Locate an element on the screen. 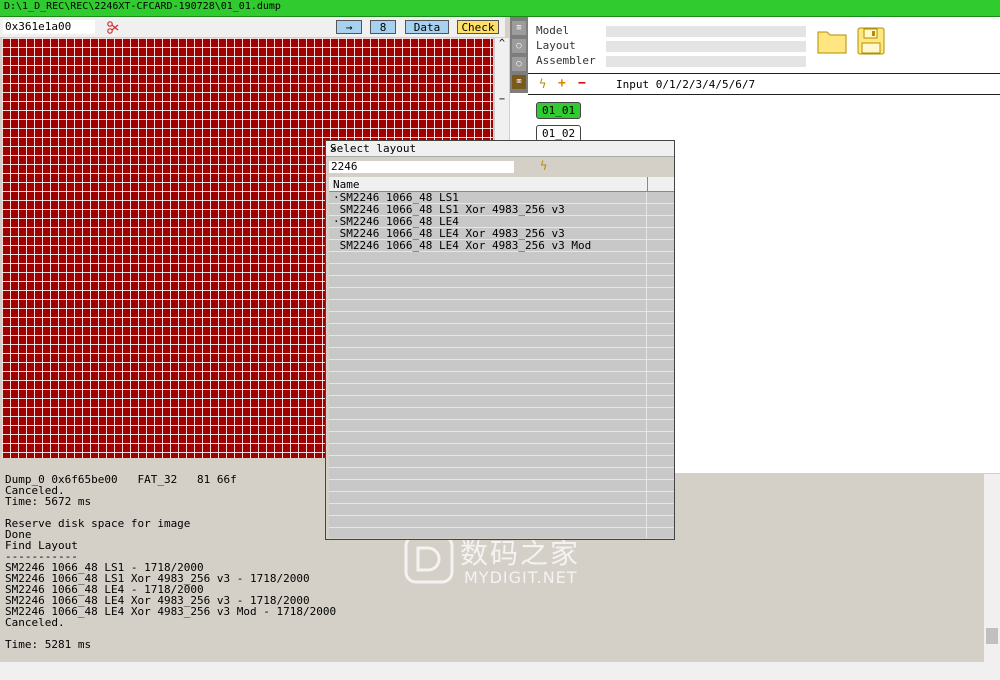  layer-01-01: 01_01 is located at coordinates (559, 110).